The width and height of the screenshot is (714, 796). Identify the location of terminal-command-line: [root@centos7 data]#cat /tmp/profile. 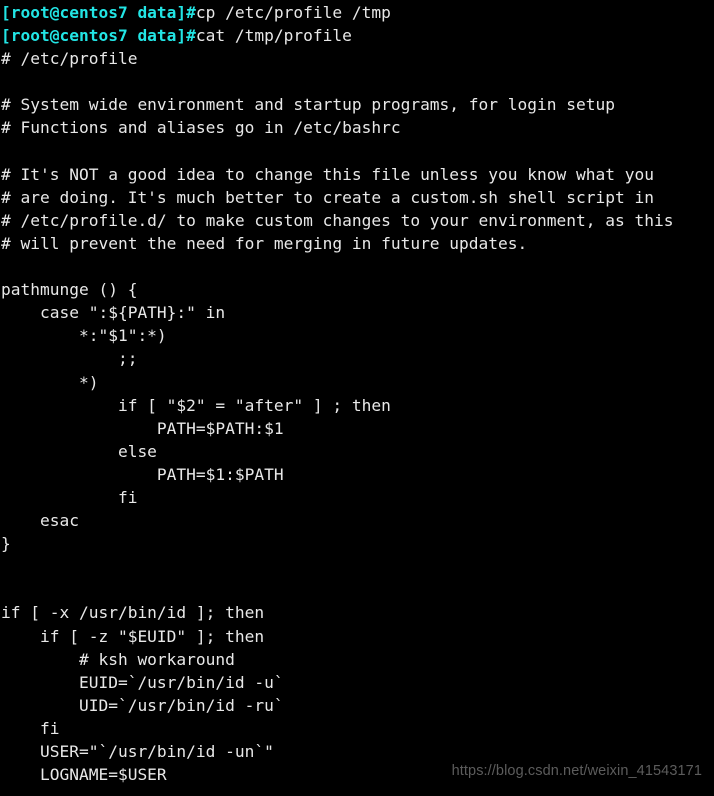
(357, 35).